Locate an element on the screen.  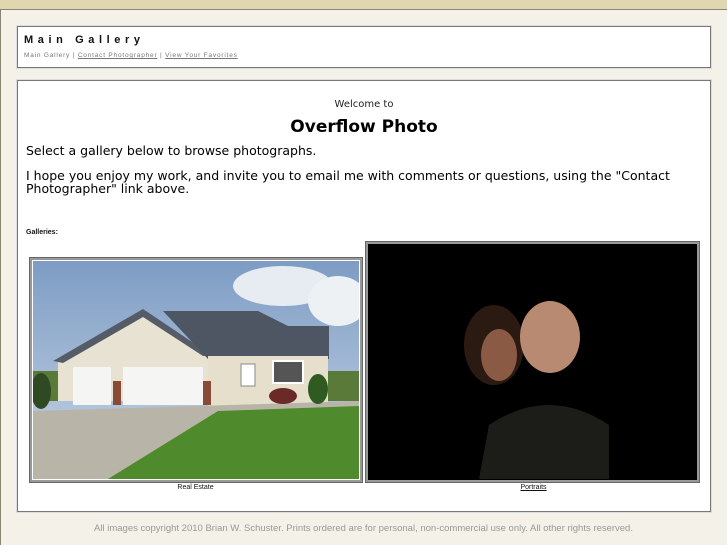
galleries-label: Galleries: is located at coordinates (42, 232).